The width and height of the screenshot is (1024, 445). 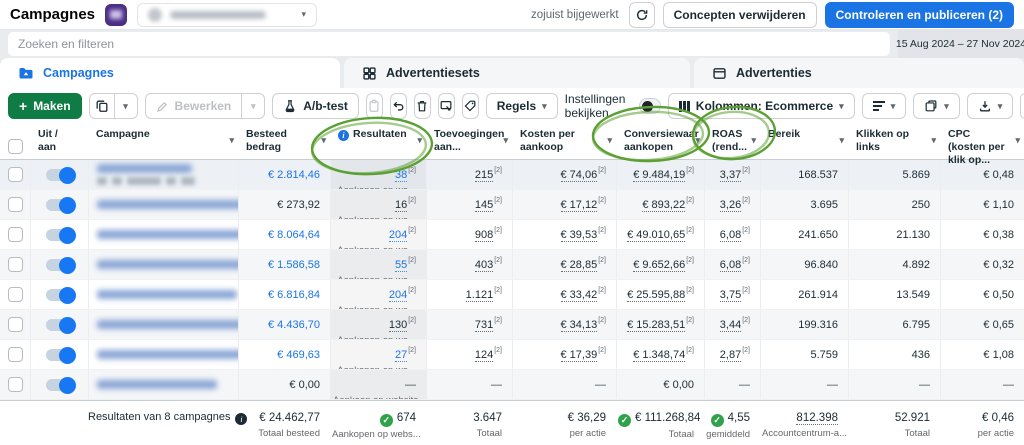 What do you see at coordinates (422, 106) in the screenshot?
I see `delete-button` at bounding box center [422, 106].